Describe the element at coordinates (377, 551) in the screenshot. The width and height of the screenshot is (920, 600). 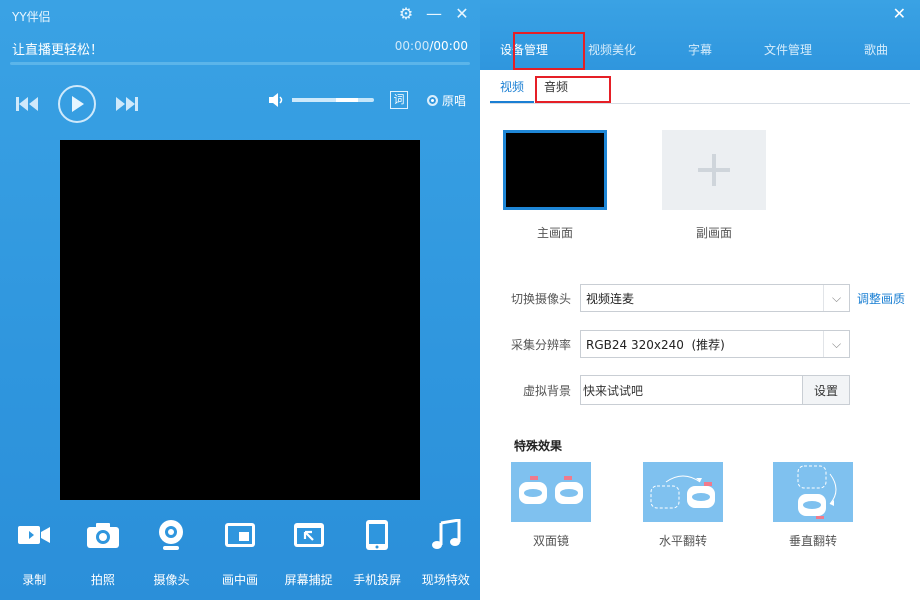
I see `tool-phone-cast: 手机投屏` at that location.